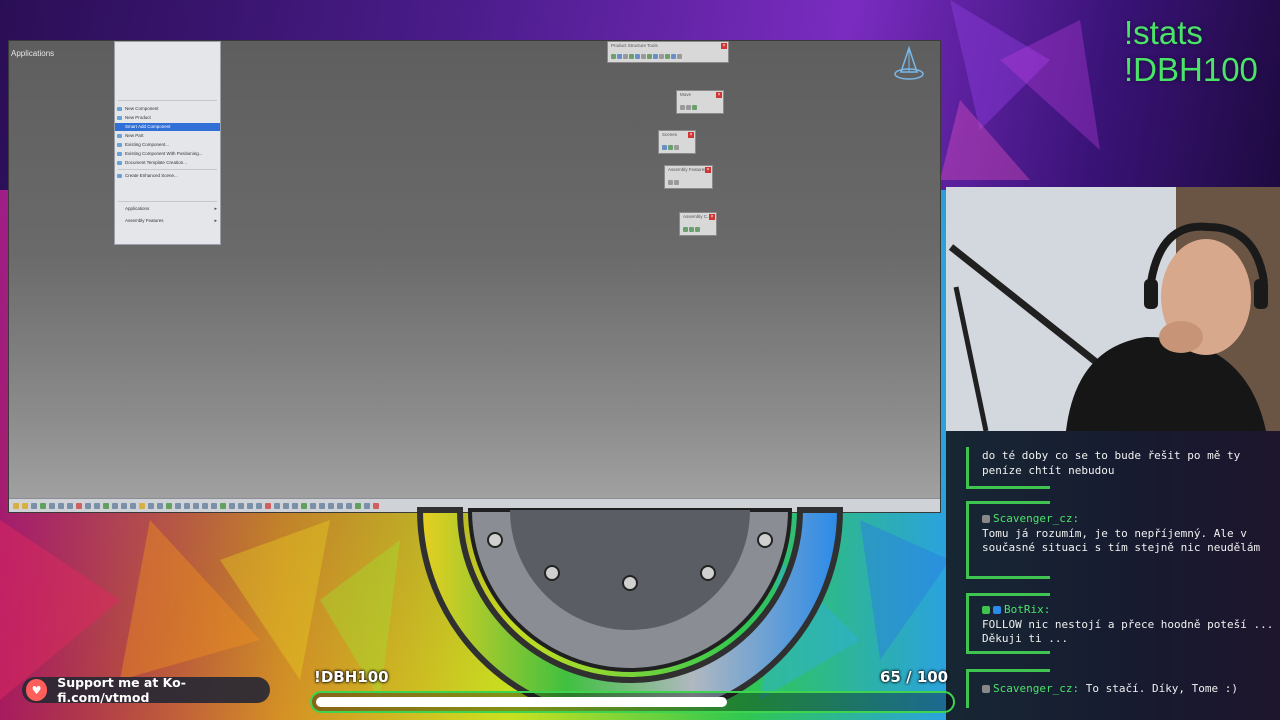 The width and height of the screenshot is (1280, 720). Describe the element at coordinates (677, 142) in the screenshot. I see `toolbar-scenes: Scenes ×` at that location.